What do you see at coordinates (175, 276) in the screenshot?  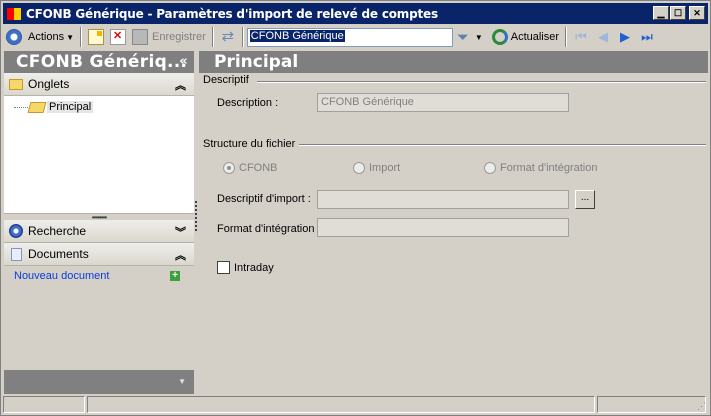 I see `add-document-icon: +` at bounding box center [175, 276].